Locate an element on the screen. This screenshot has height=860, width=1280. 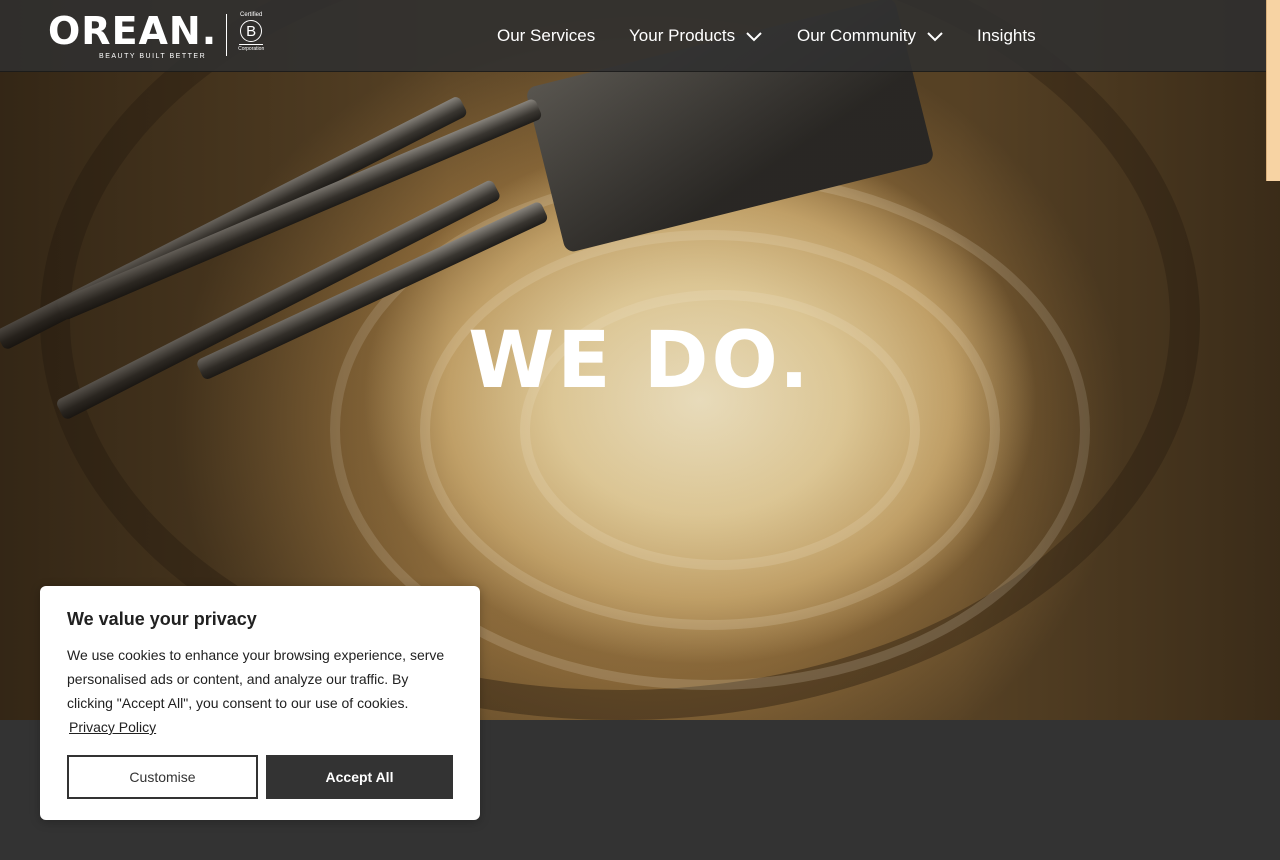
nav-our-community: Our Community is located at coordinates (870, 36).